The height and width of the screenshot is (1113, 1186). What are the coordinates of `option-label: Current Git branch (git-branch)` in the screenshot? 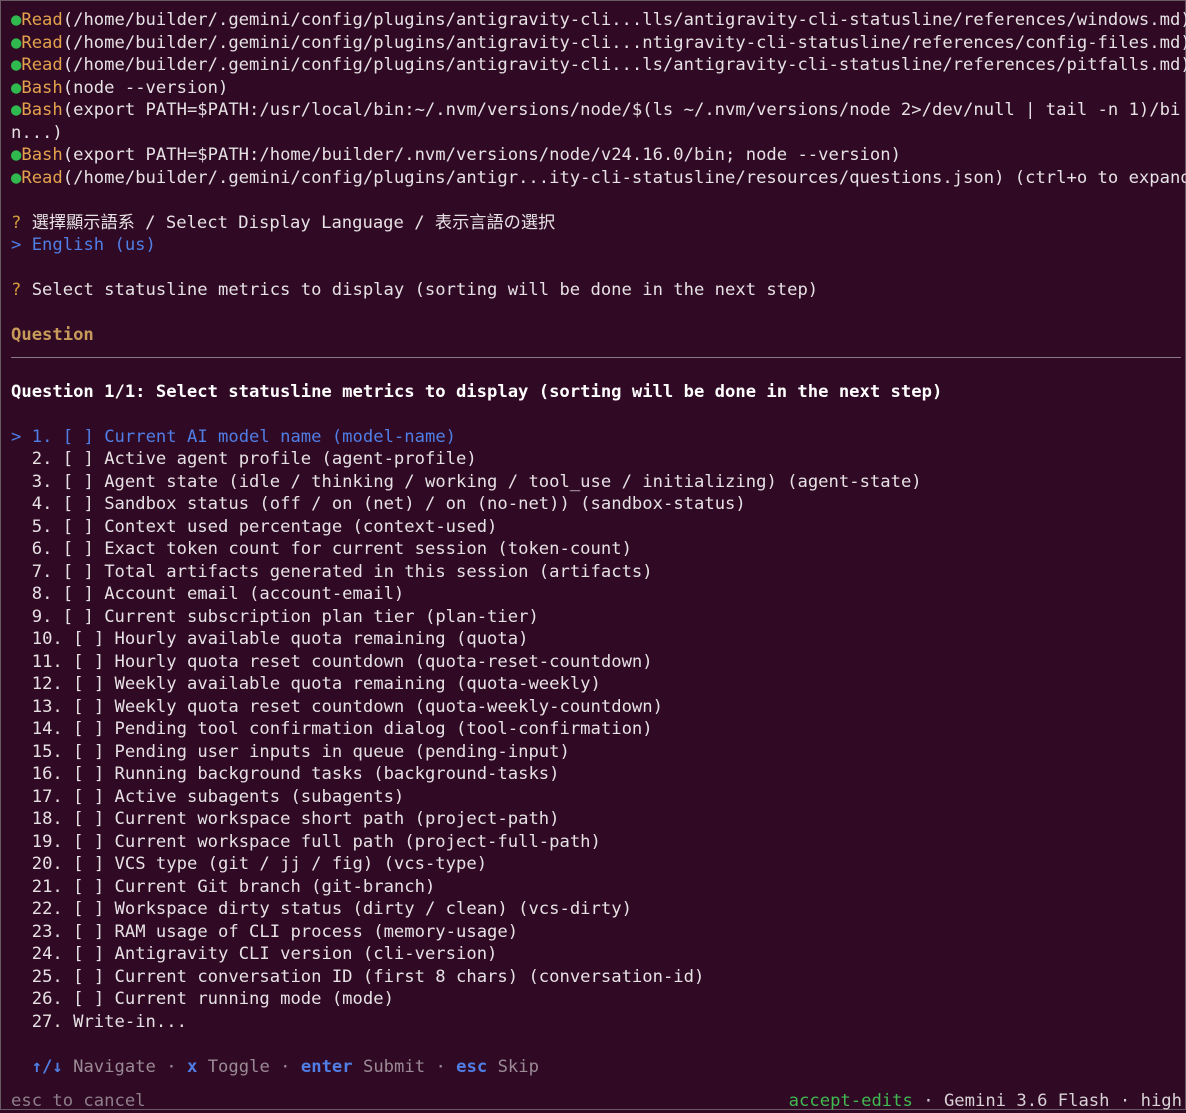 It's located at (275, 886).